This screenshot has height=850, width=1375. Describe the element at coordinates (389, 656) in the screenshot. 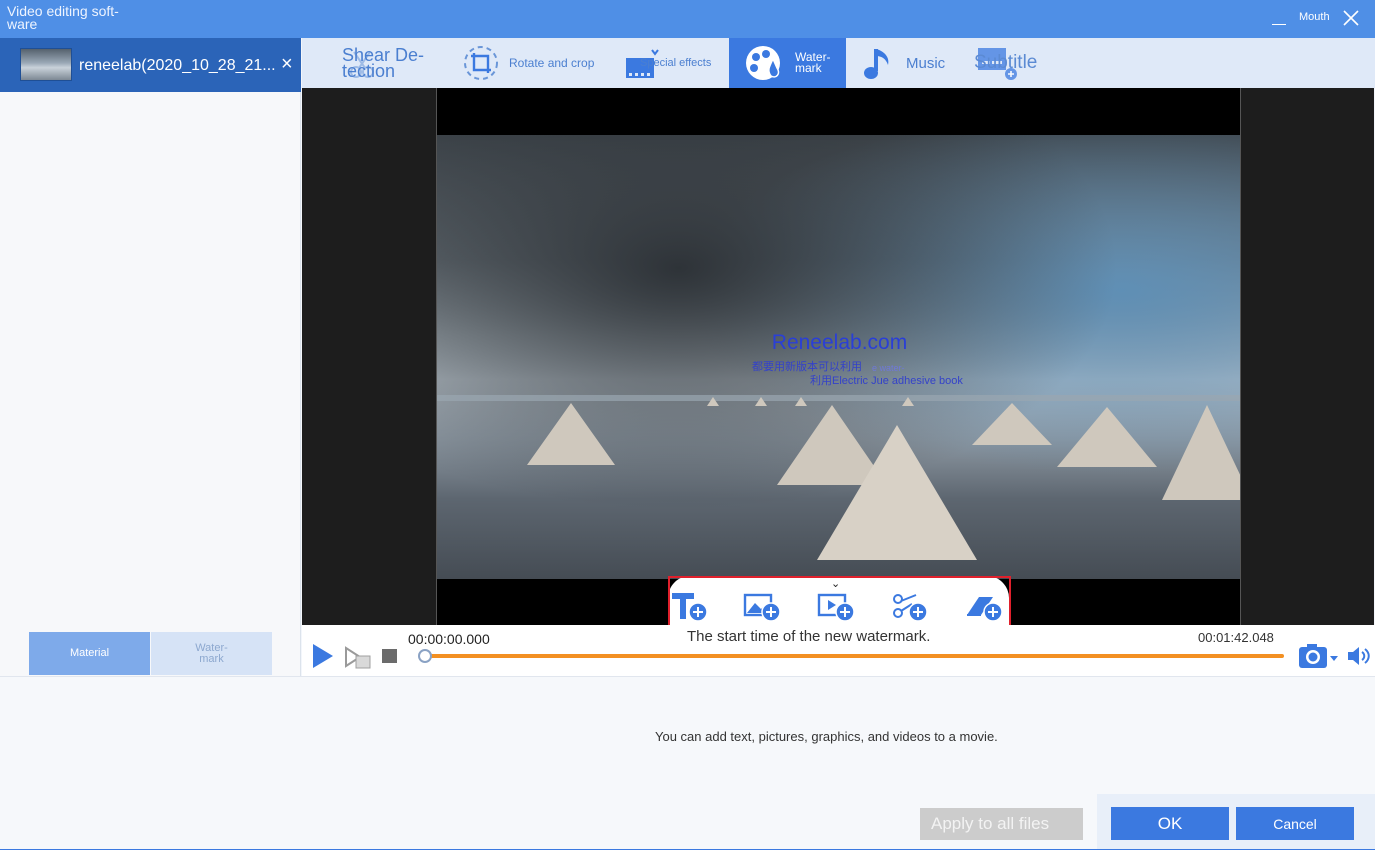

I see `stop-button` at that location.